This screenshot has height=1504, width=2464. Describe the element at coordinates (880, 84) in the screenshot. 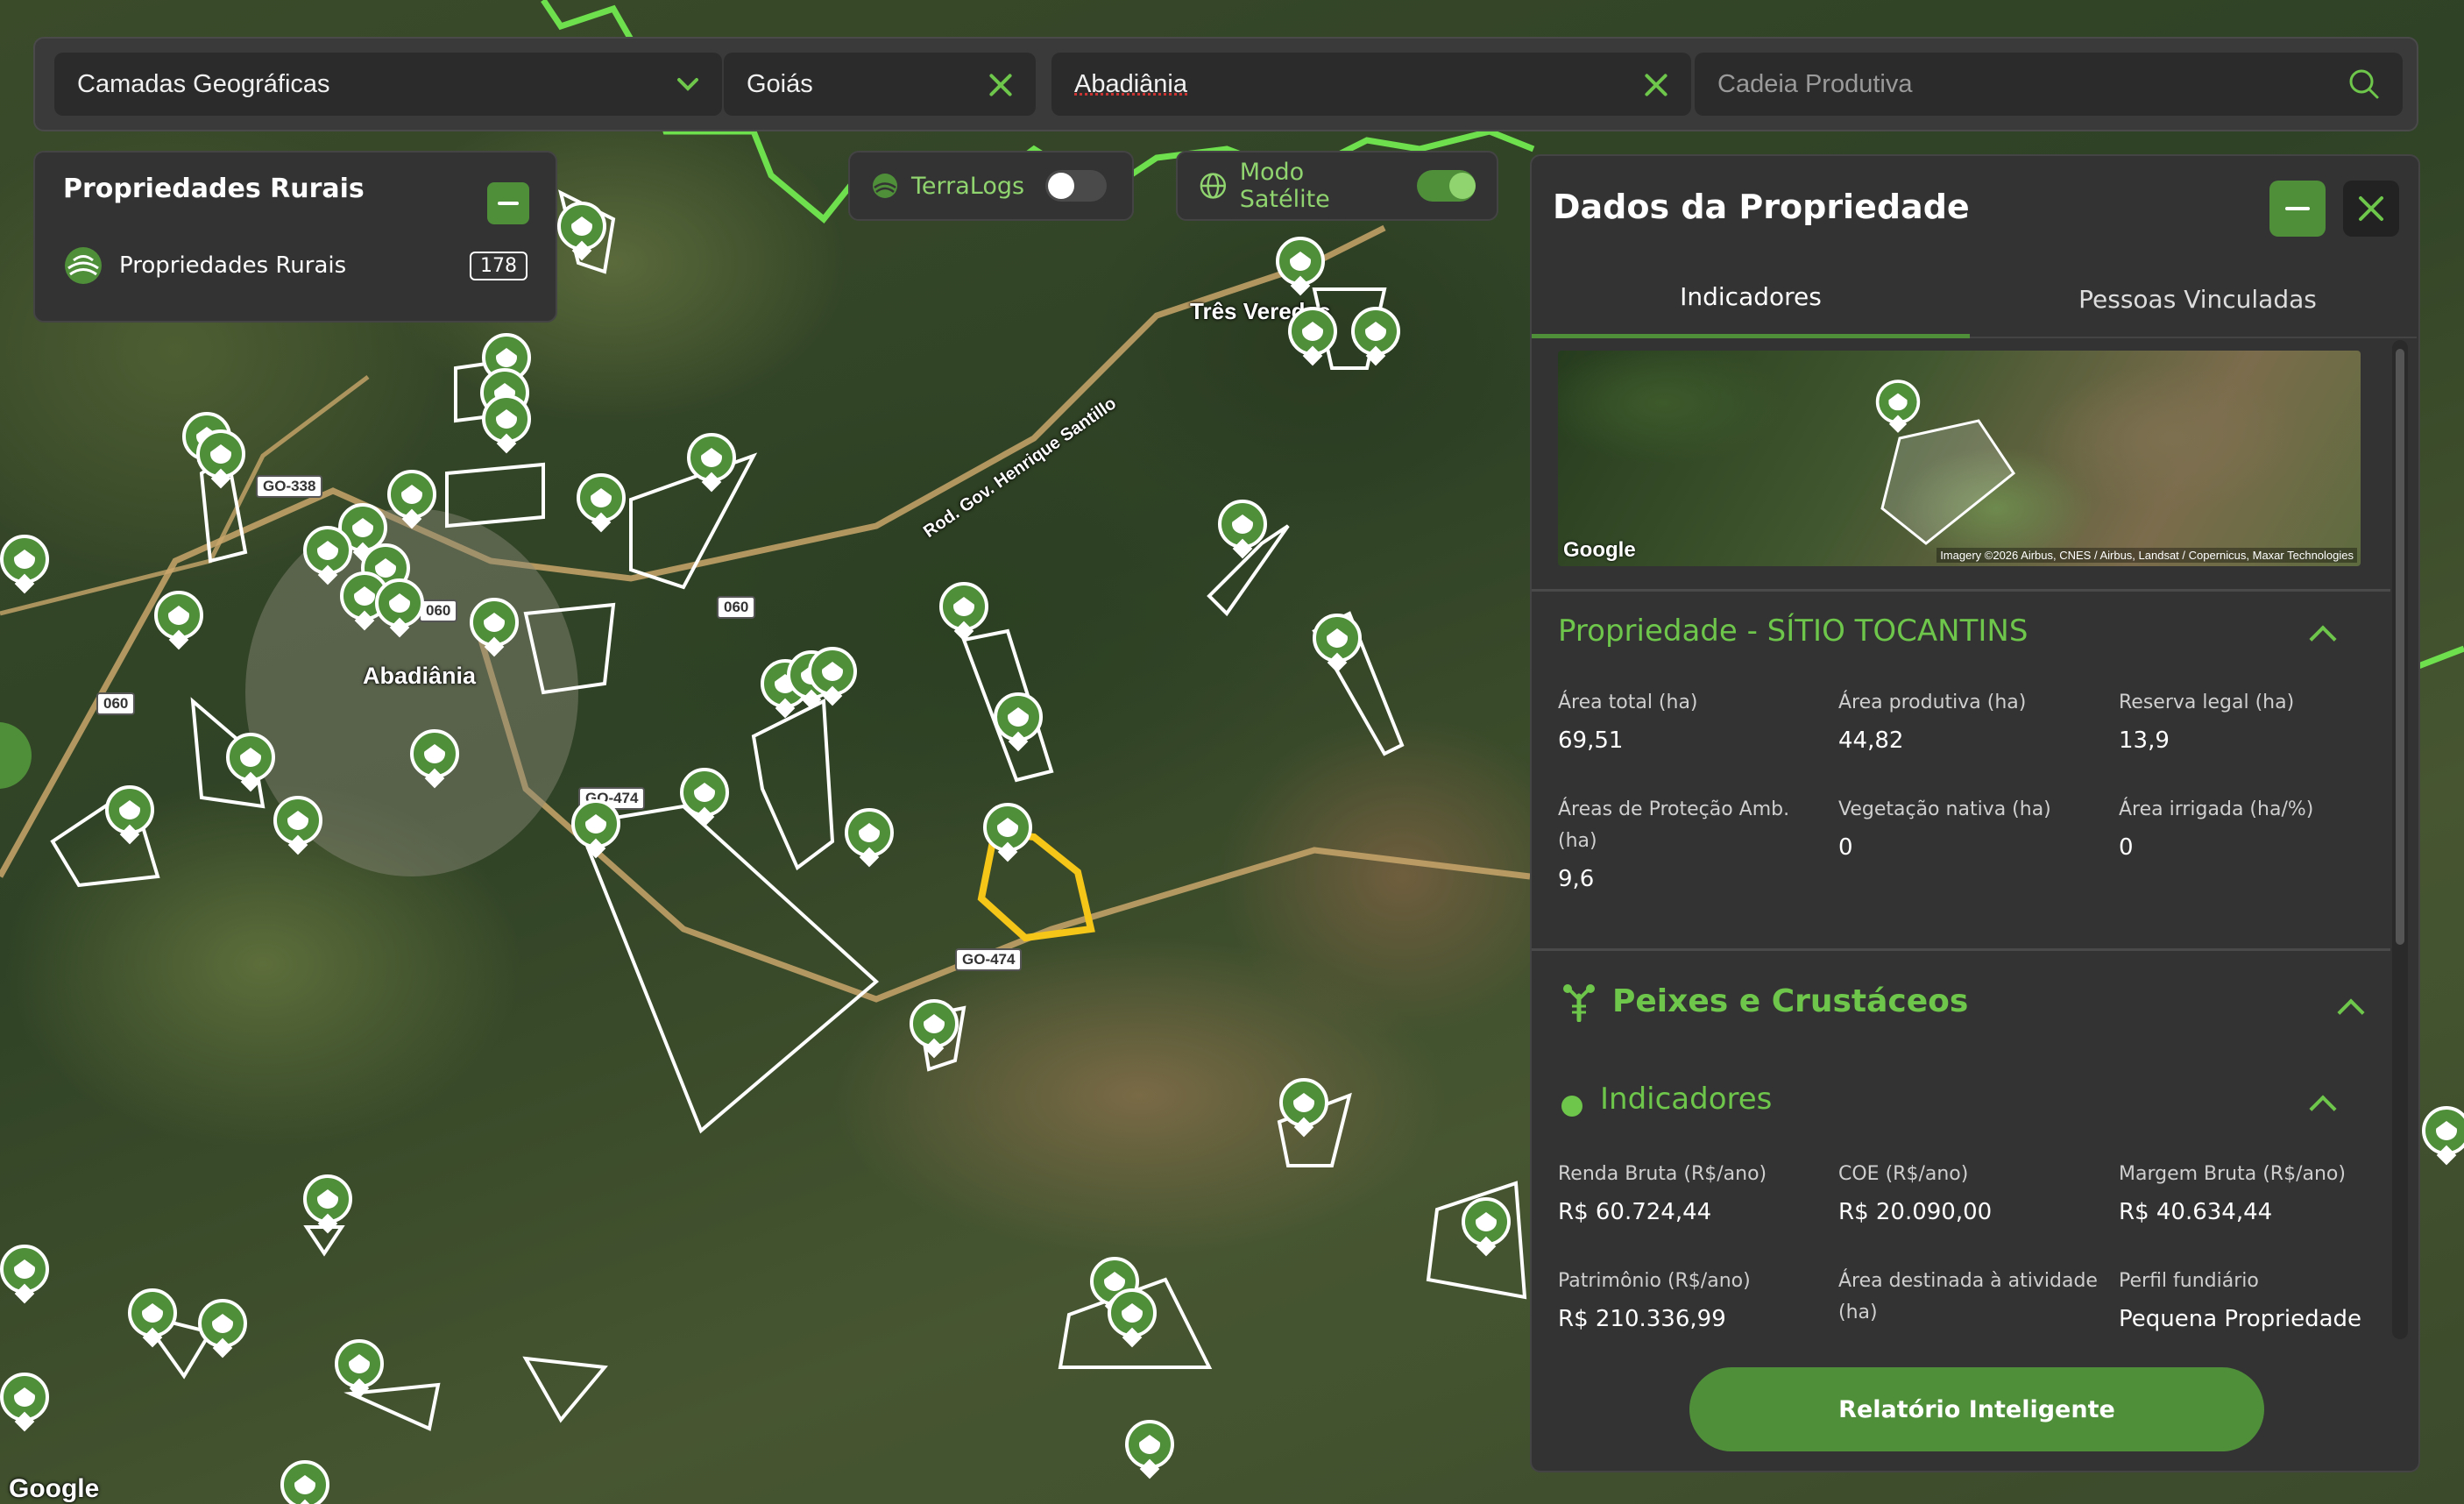

I see `state-field: Goiás` at that location.